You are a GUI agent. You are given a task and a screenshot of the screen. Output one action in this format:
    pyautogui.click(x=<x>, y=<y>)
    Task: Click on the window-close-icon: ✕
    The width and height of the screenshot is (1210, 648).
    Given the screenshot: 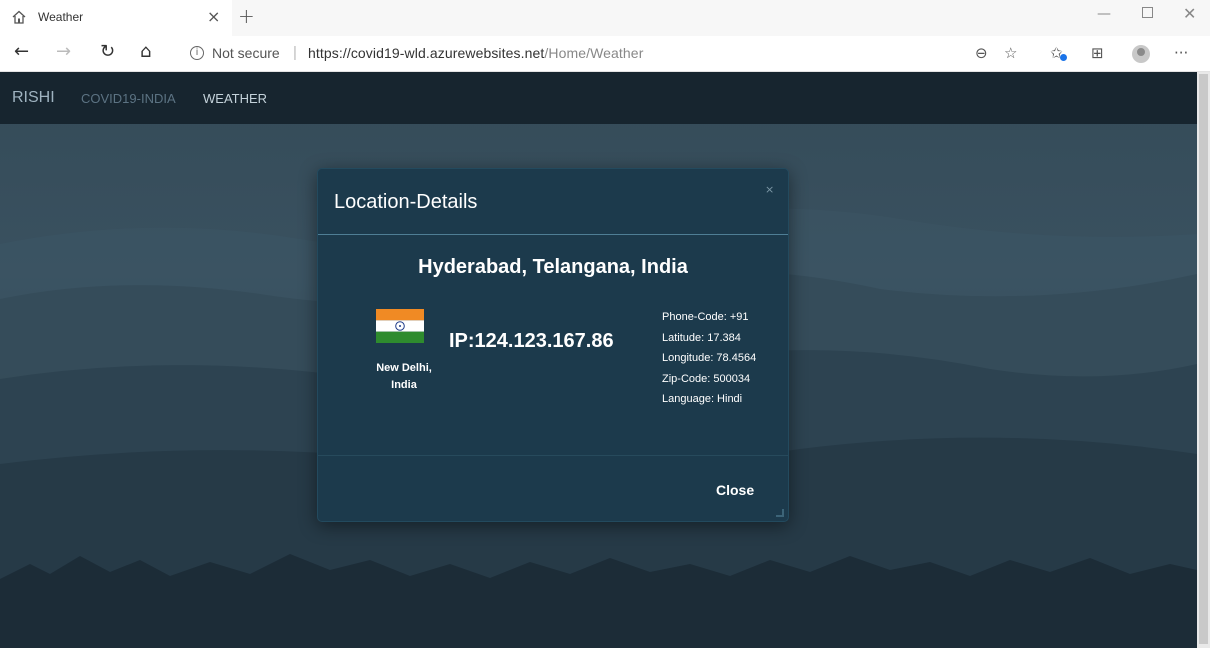 What is the action you would take?
    pyautogui.click(x=1189, y=13)
    